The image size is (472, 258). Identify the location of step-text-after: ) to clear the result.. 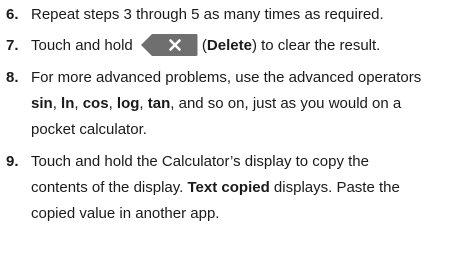
(316, 45).